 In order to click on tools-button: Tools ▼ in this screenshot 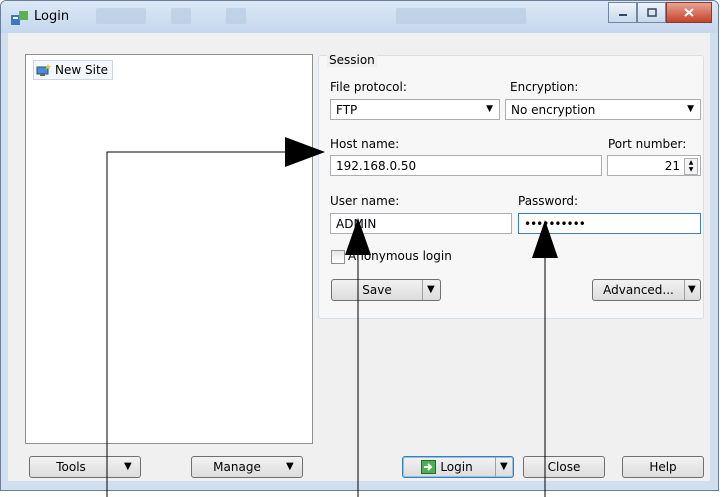, I will do `click(85, 467)`.